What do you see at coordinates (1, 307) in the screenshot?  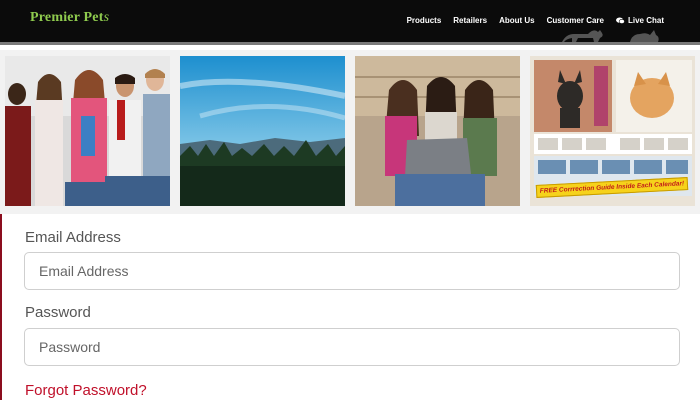 I see `form-accent-rule` at bounding box center [1, 307].